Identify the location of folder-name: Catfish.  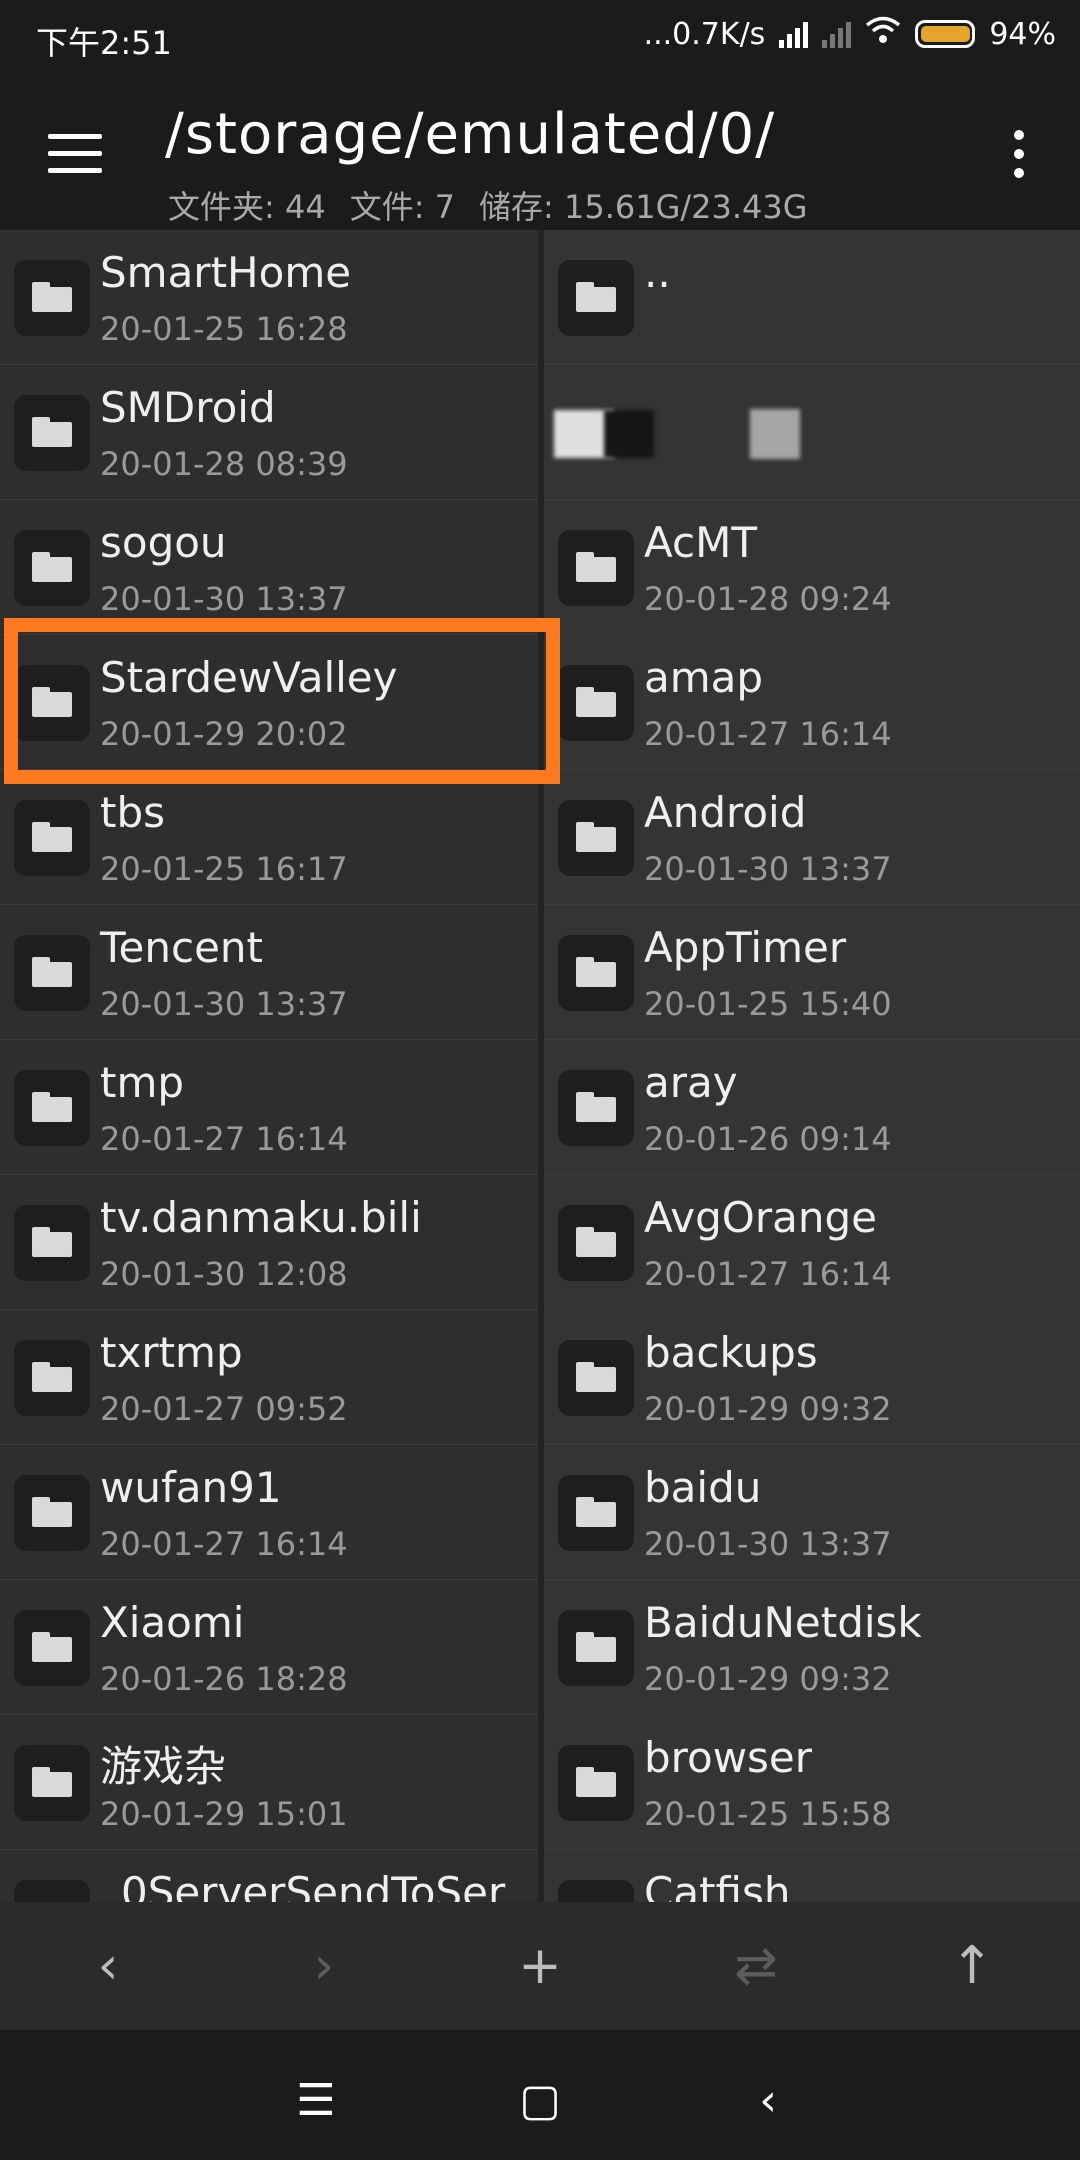
(717, 1885).